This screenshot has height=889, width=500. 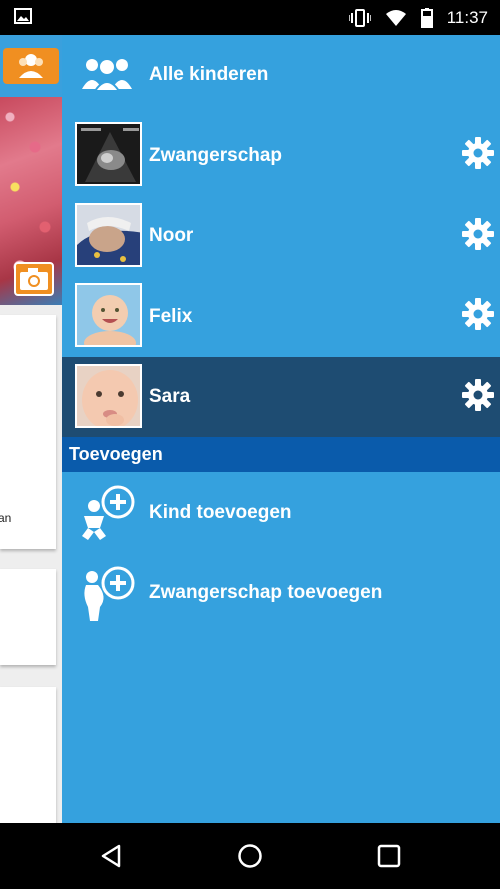 I want to click on drawer-item-child-sara: Sara, so click(x=281, y=397).